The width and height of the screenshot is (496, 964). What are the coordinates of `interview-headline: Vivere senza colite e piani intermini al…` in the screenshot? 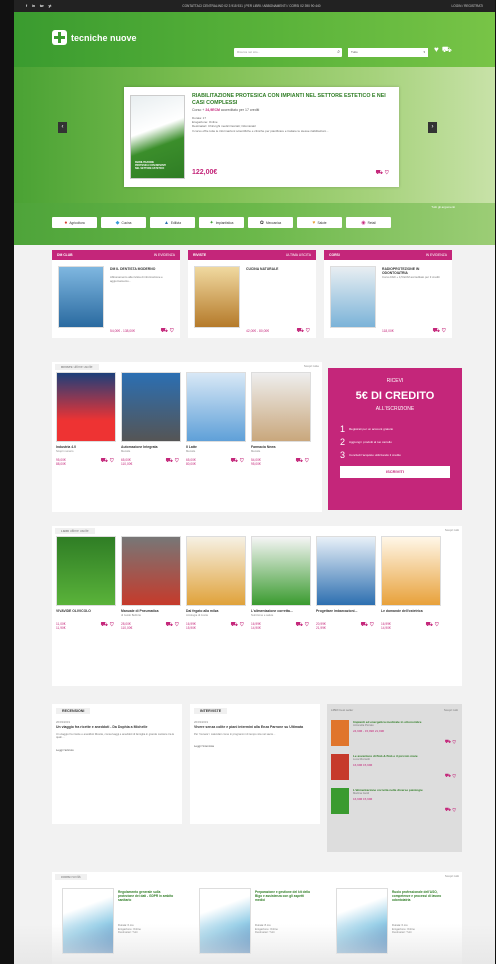 It's located at (255, 727).